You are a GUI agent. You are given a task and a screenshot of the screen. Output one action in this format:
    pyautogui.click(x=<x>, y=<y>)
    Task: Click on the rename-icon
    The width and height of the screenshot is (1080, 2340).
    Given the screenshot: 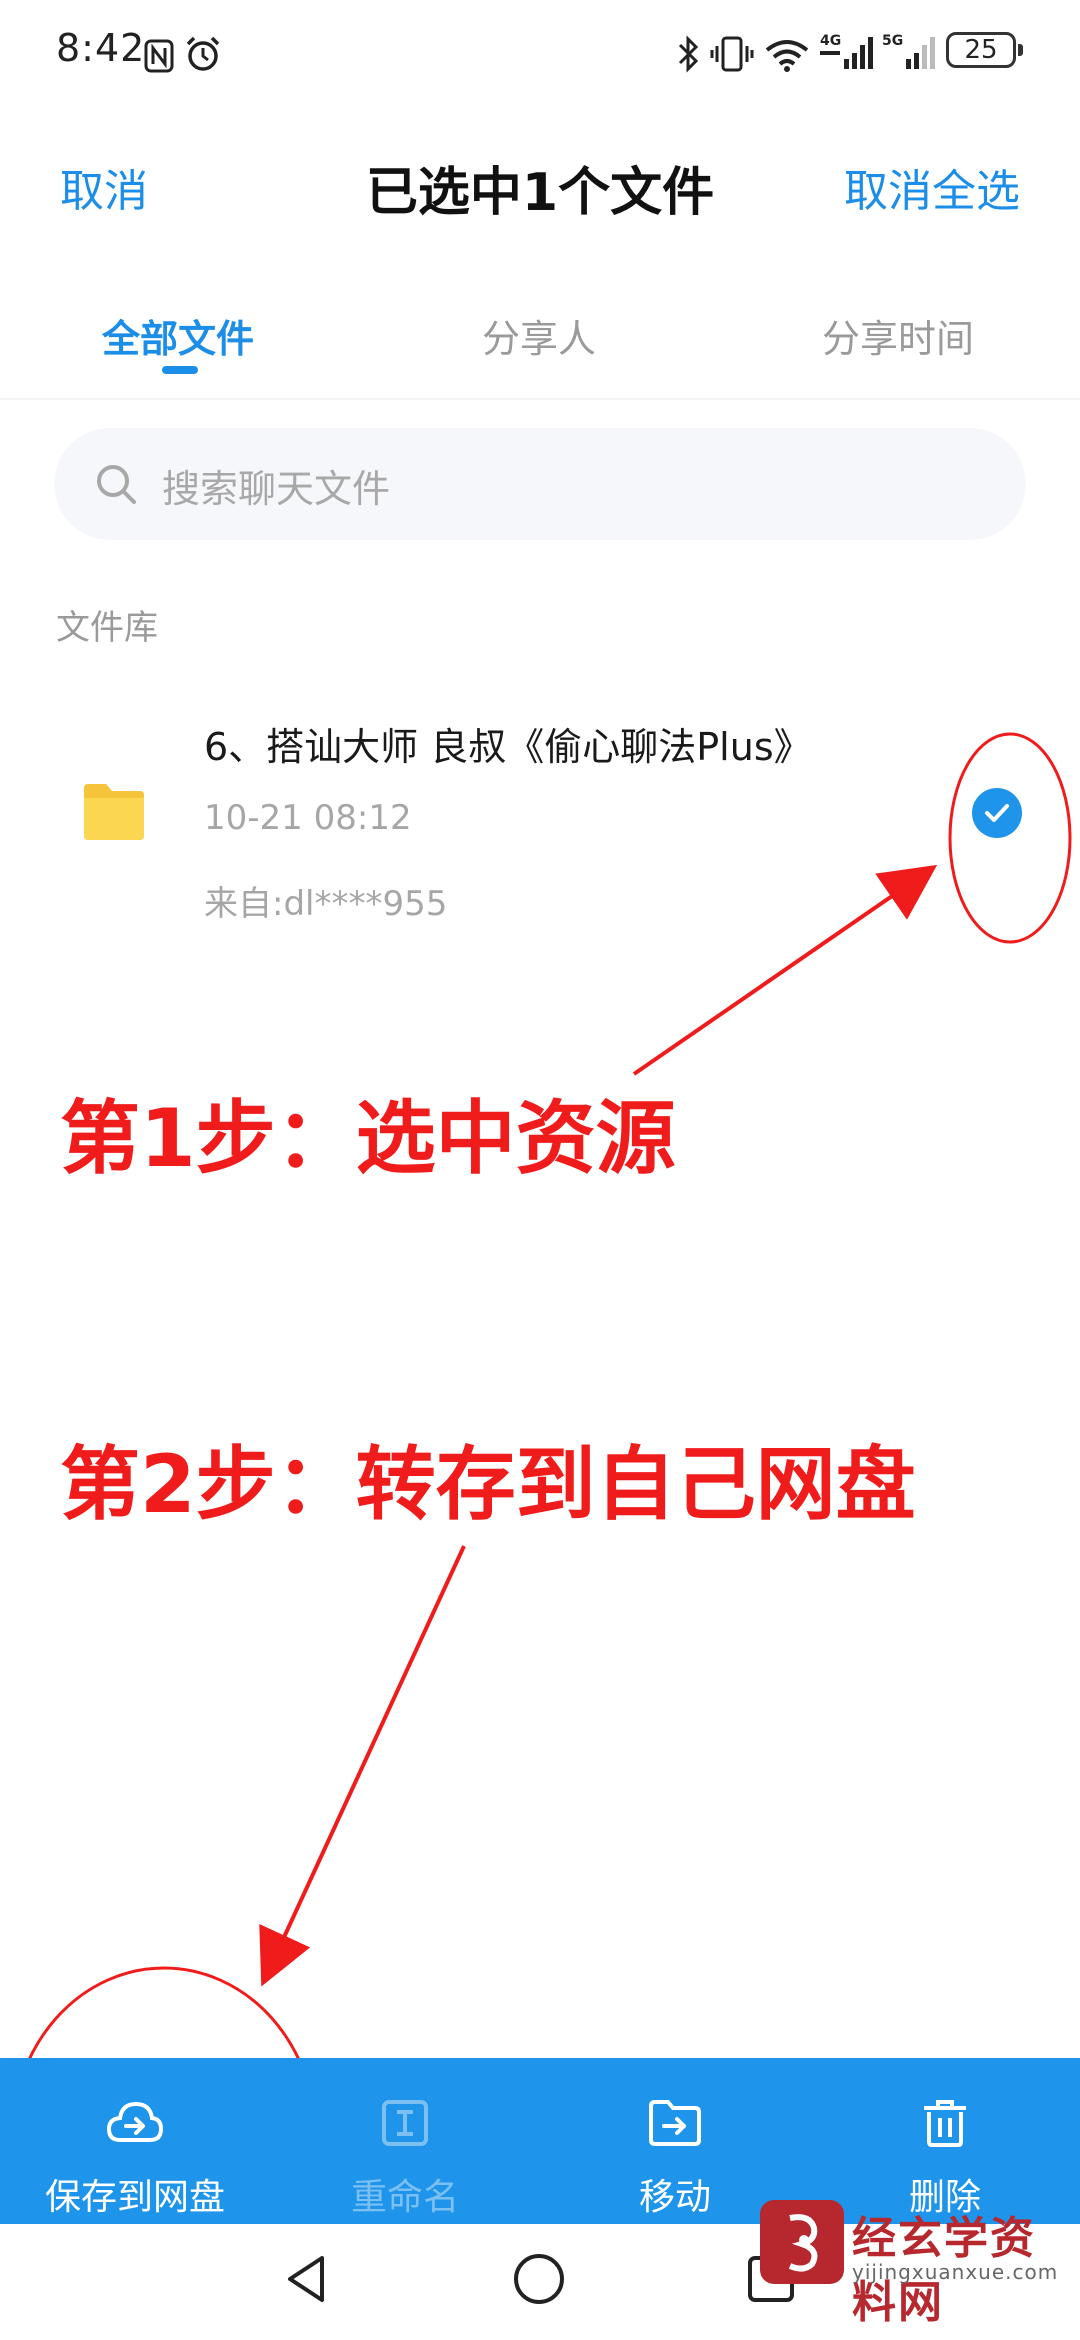 What is the action you would take?
    pyautogui.click(x=405, y=2123)
    